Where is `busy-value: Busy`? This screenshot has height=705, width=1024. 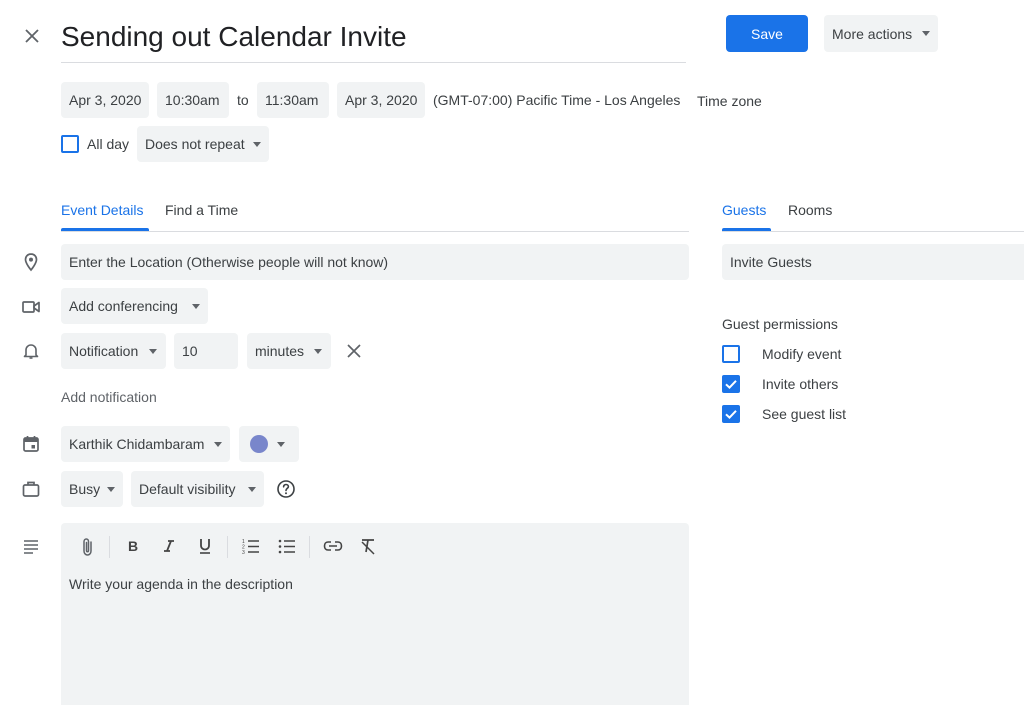
busy-value: Busy is located at coordinates (85, 489).